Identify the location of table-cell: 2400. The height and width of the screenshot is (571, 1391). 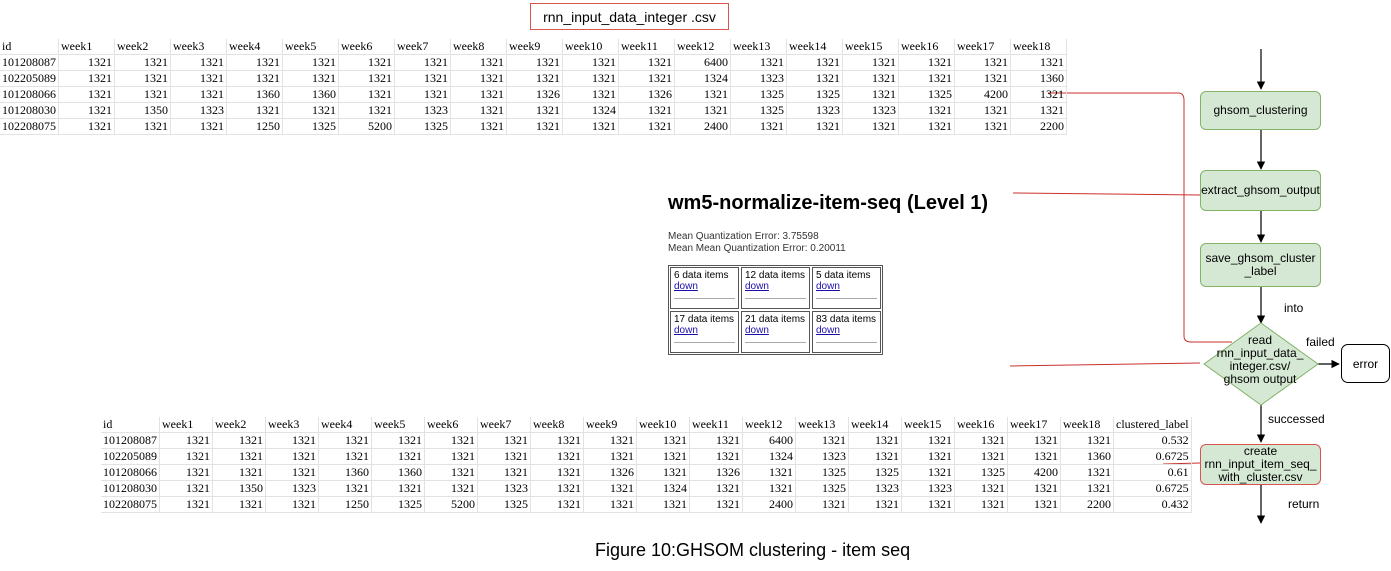
(702, 126).